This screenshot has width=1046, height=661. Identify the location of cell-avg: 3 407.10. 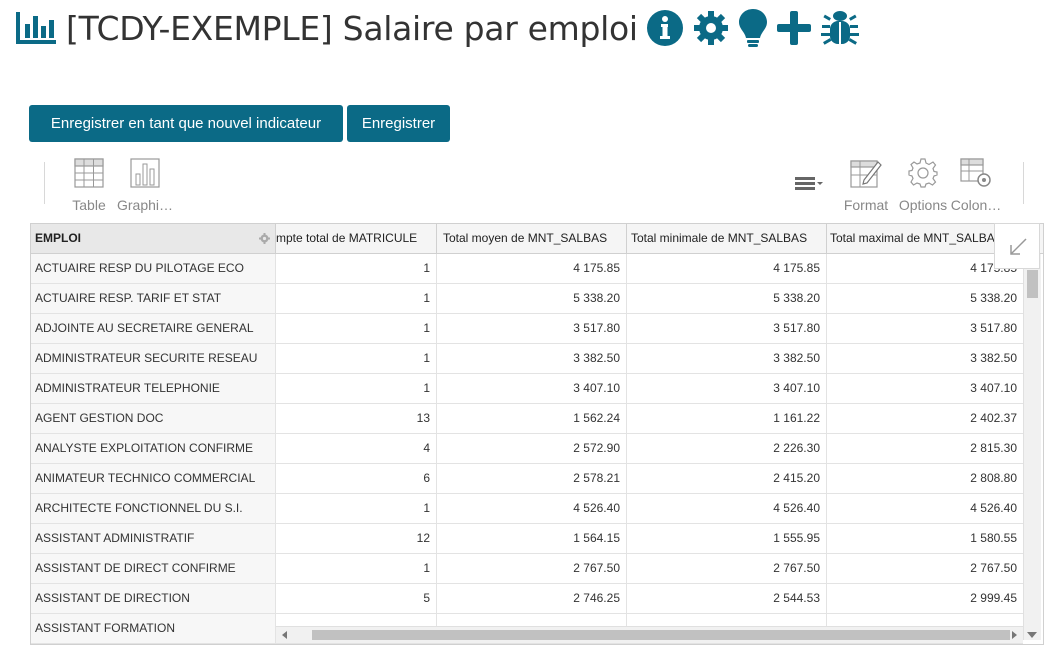
(532, 388).